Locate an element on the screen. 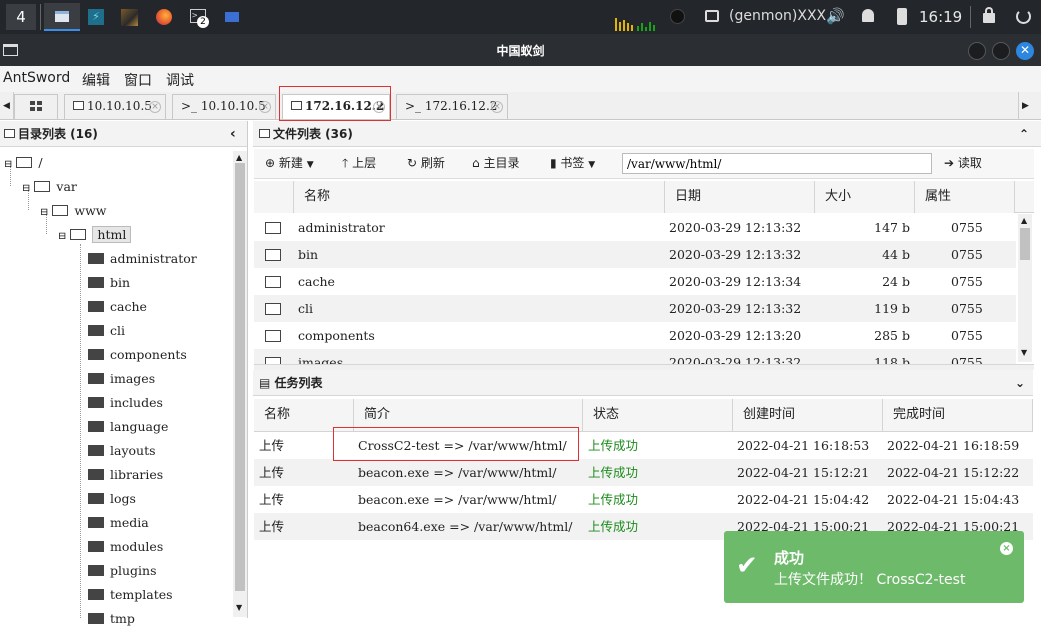 Image resolution: width=1041 pixels, height=630 pixels. tree-node-html: ⊟ html is located at coordinates (95, 235).